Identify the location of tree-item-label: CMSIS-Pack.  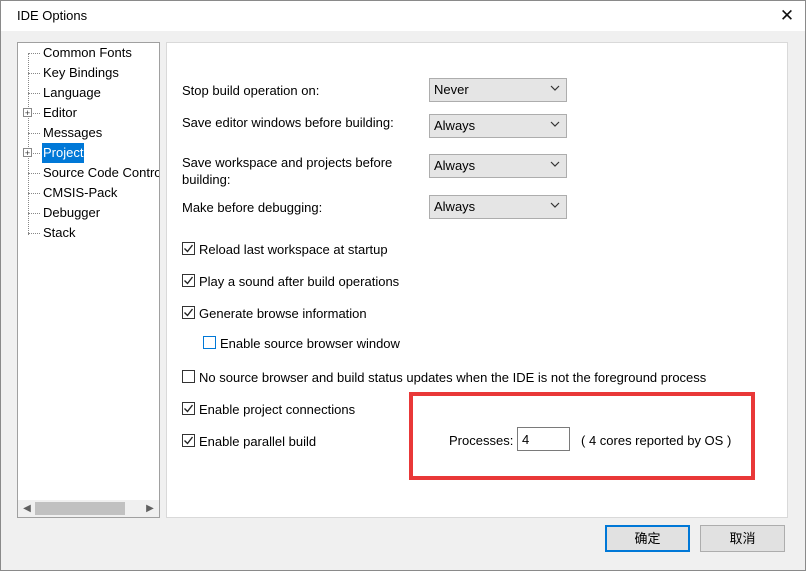
(80, 192).